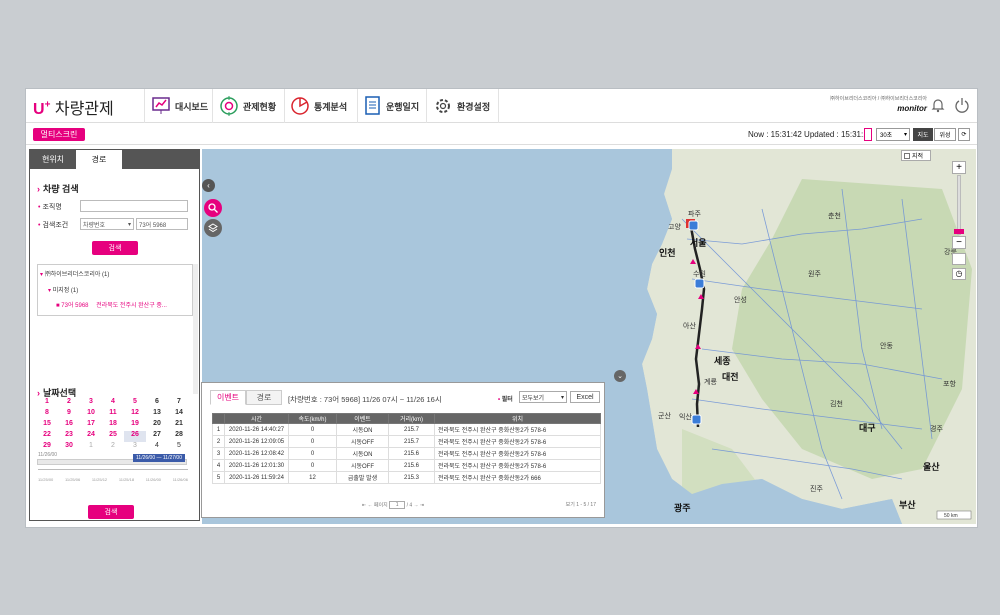 The width and height of the screenshot is (1000, 615). I want to click on cond-select: 차량번호 ▾, so click(107, 224).